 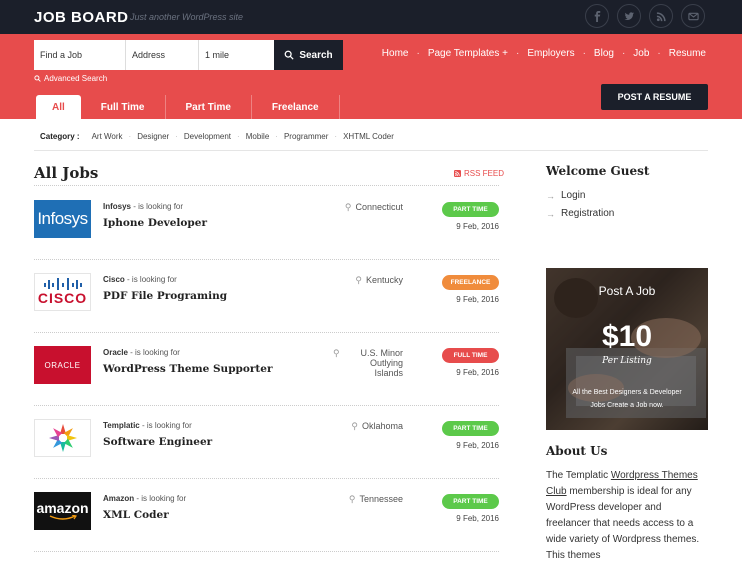 I want to click on category-label: Category :, so click(x=60, y=136).